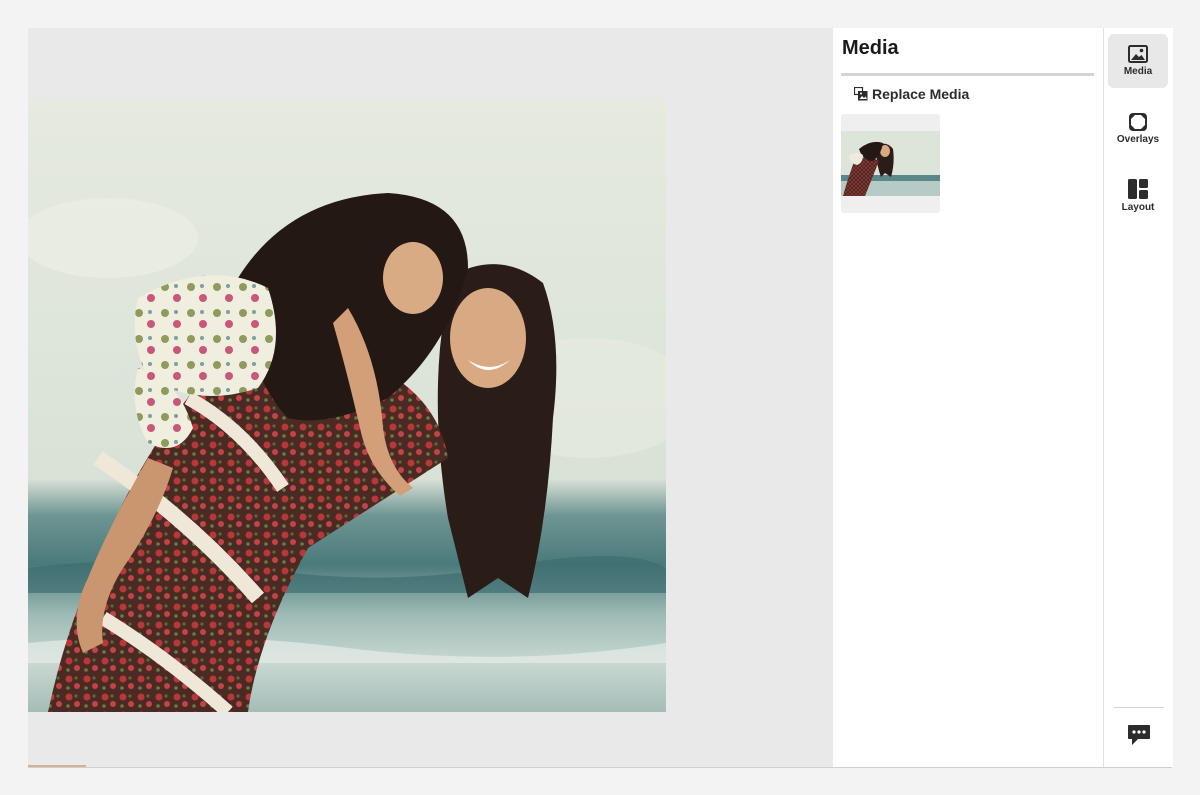 This screenshot has height=795, width=1200. I want to click on thumbnail-illustration, so click(890, 163).